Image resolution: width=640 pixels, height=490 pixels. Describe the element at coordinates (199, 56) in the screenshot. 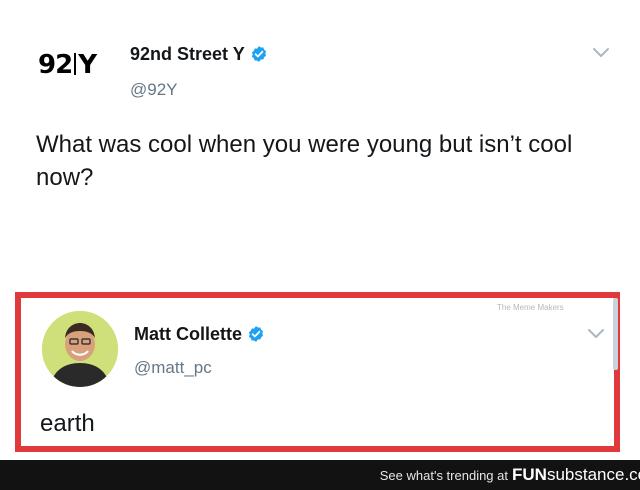

I see `tweet-author-name: 92nd Street Y` at that location.